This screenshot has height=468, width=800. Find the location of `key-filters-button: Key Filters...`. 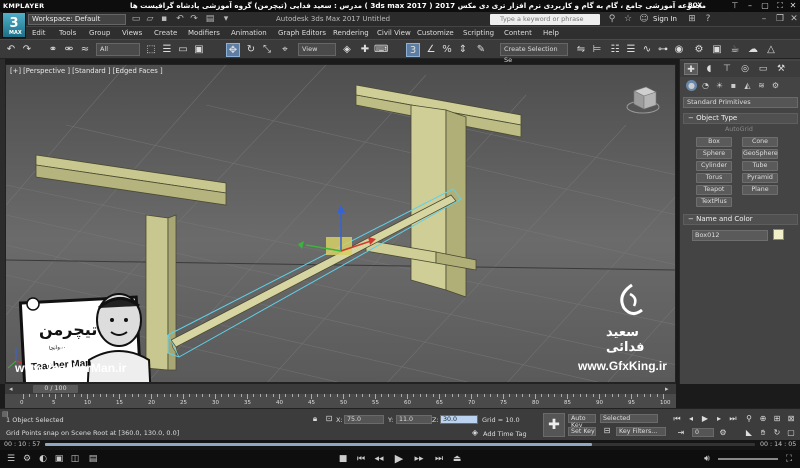

key-filters-button: Key Filters... is located at coordinates (641, 431).